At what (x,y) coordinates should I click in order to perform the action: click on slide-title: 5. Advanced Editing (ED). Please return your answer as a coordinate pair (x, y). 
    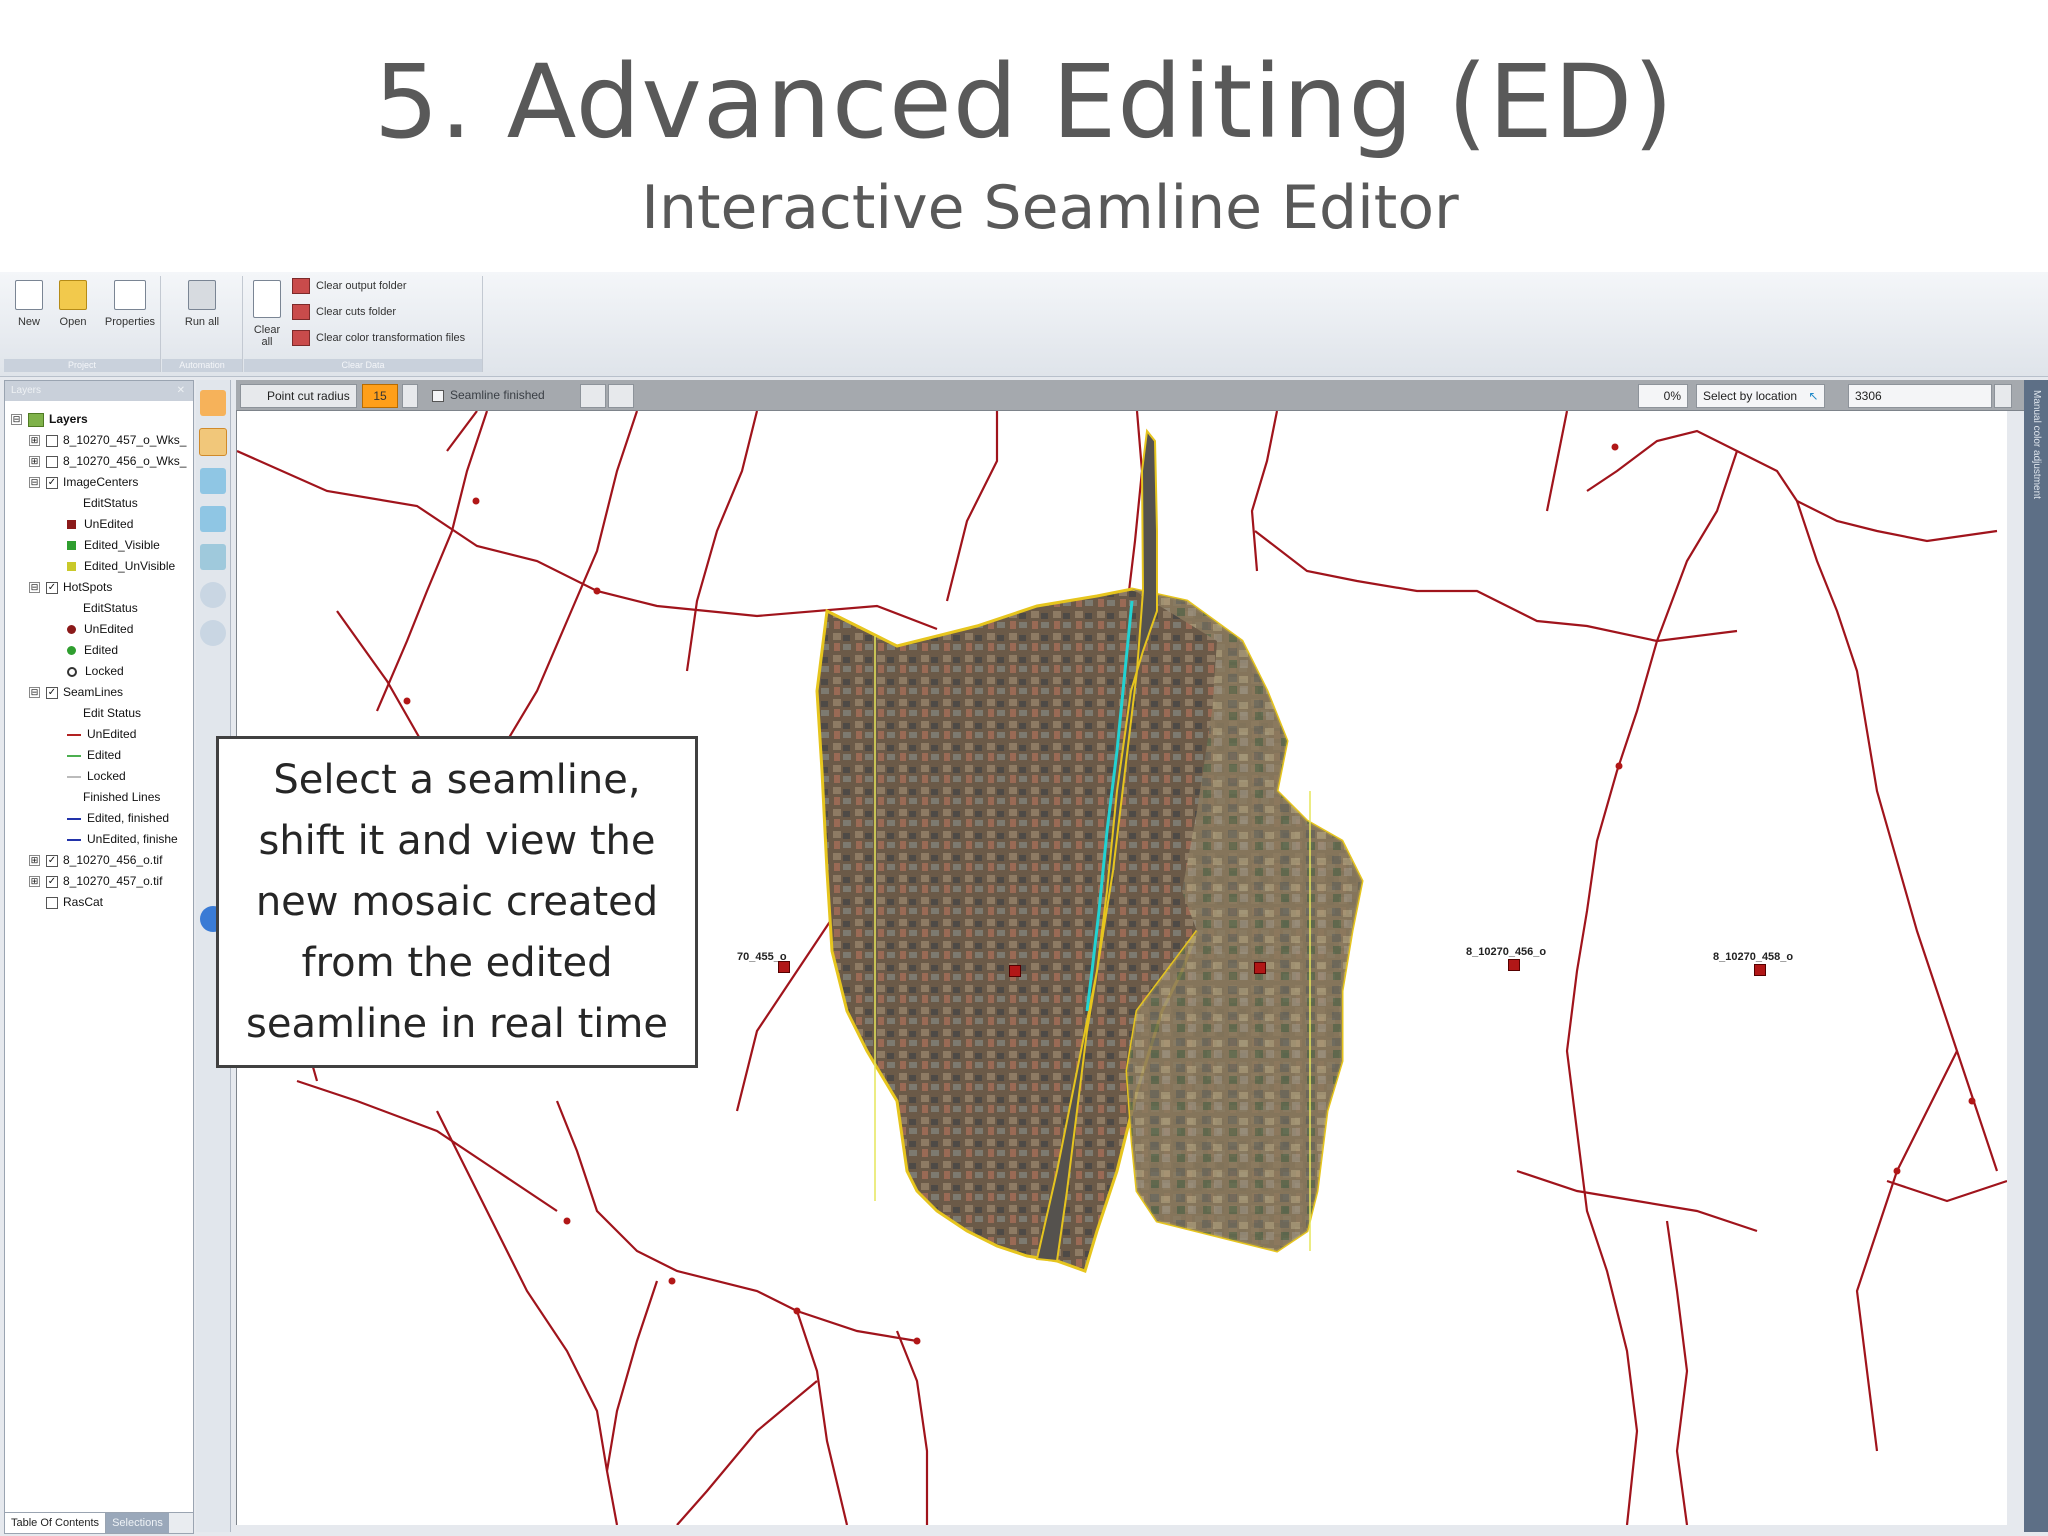
    Looking at the image, I should click on (1024, 102).